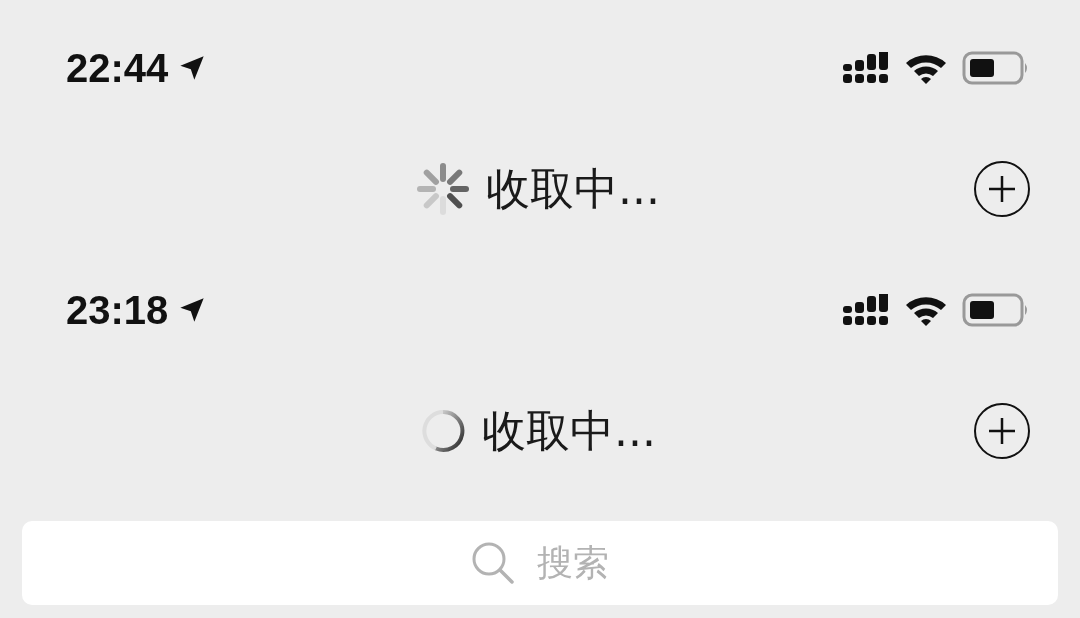 The height and width of the screenshot is (618, 1080). I want to click on search-icon, so click(493, 563).